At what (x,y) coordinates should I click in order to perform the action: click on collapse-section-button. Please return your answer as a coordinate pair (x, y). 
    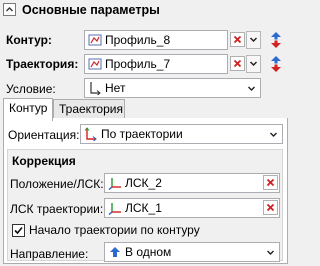
    Looking at the image, I should click on (9, 9).